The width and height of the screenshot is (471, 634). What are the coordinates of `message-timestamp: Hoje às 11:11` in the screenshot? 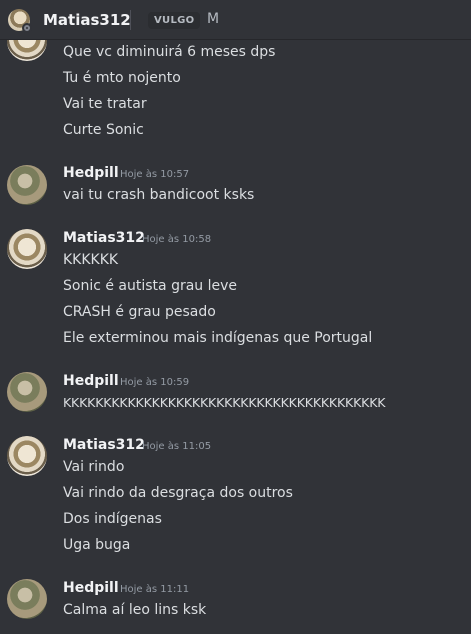 It's located at (155, 589).